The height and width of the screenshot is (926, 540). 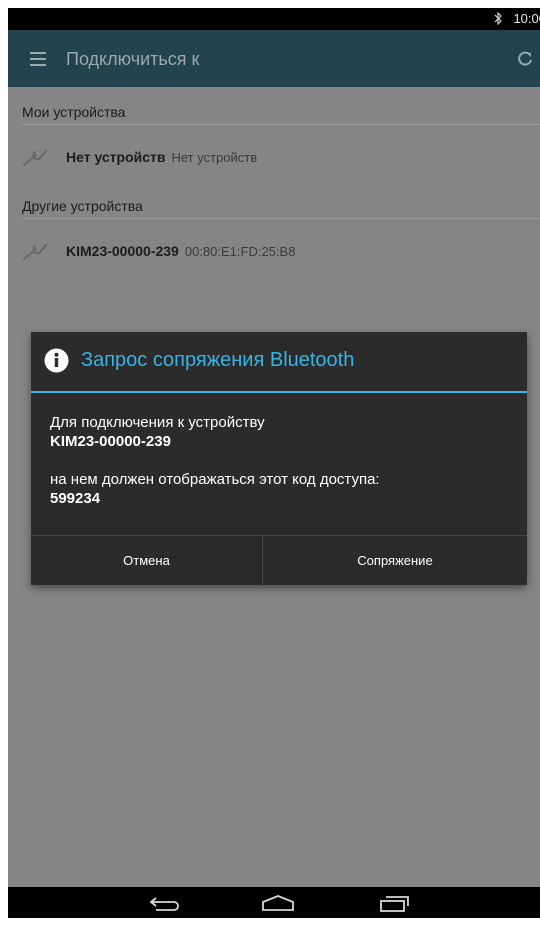 I want to click on home-icon, so click(x=278, y=903).